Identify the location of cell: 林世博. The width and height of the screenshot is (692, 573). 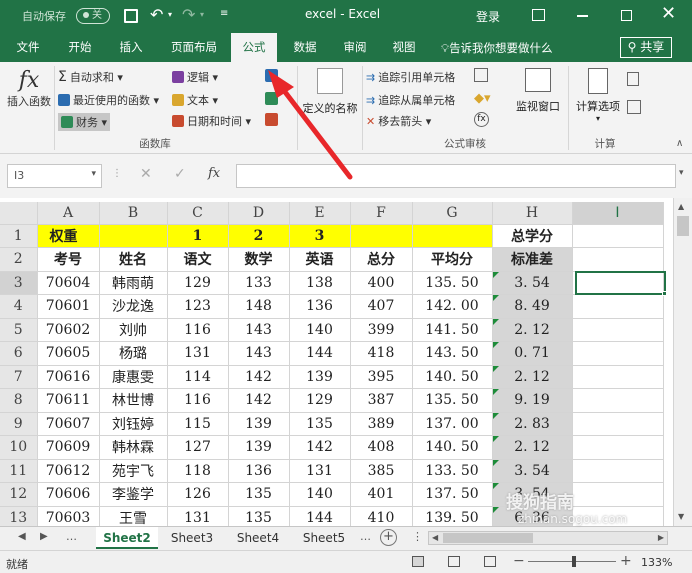
(133, 400).